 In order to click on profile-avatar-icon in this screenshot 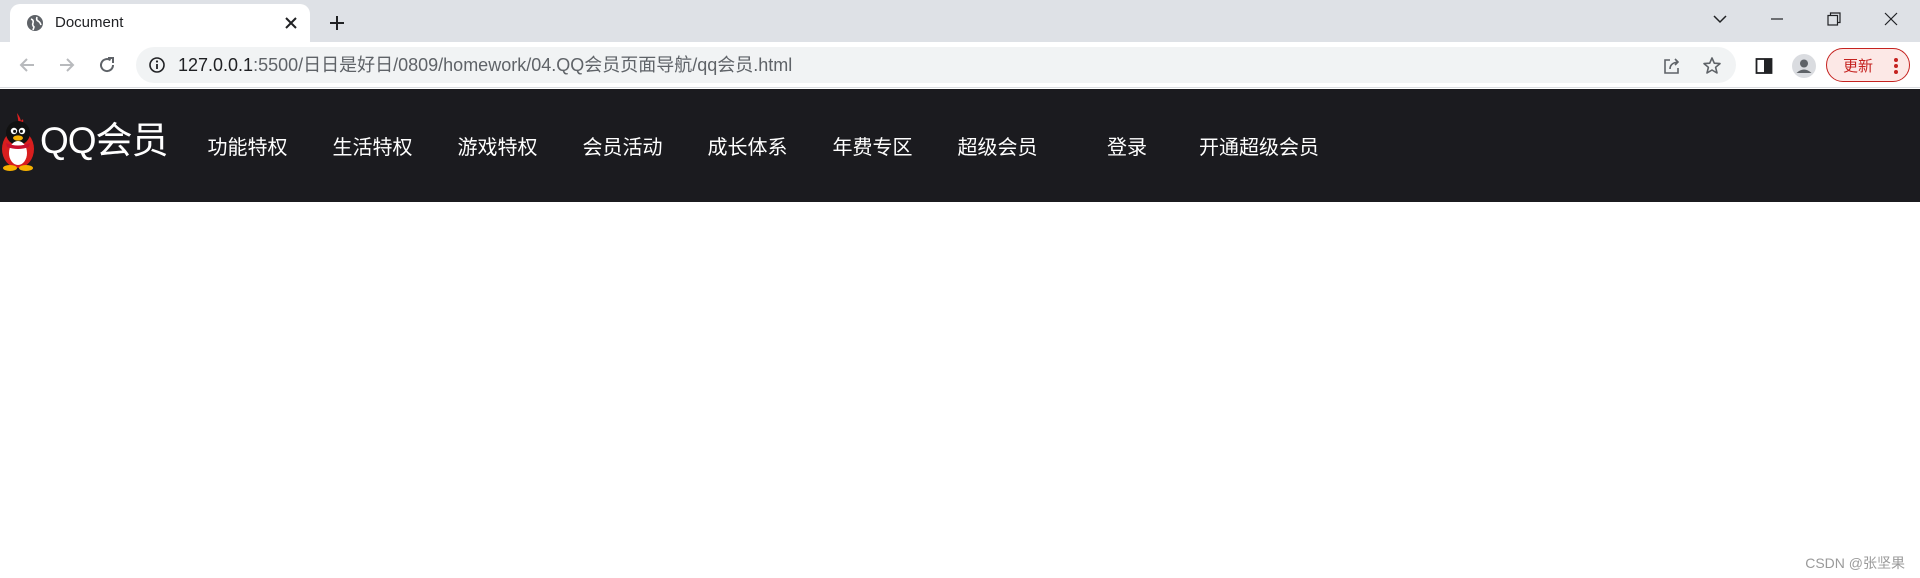, I will do `click(1804, 66)`.